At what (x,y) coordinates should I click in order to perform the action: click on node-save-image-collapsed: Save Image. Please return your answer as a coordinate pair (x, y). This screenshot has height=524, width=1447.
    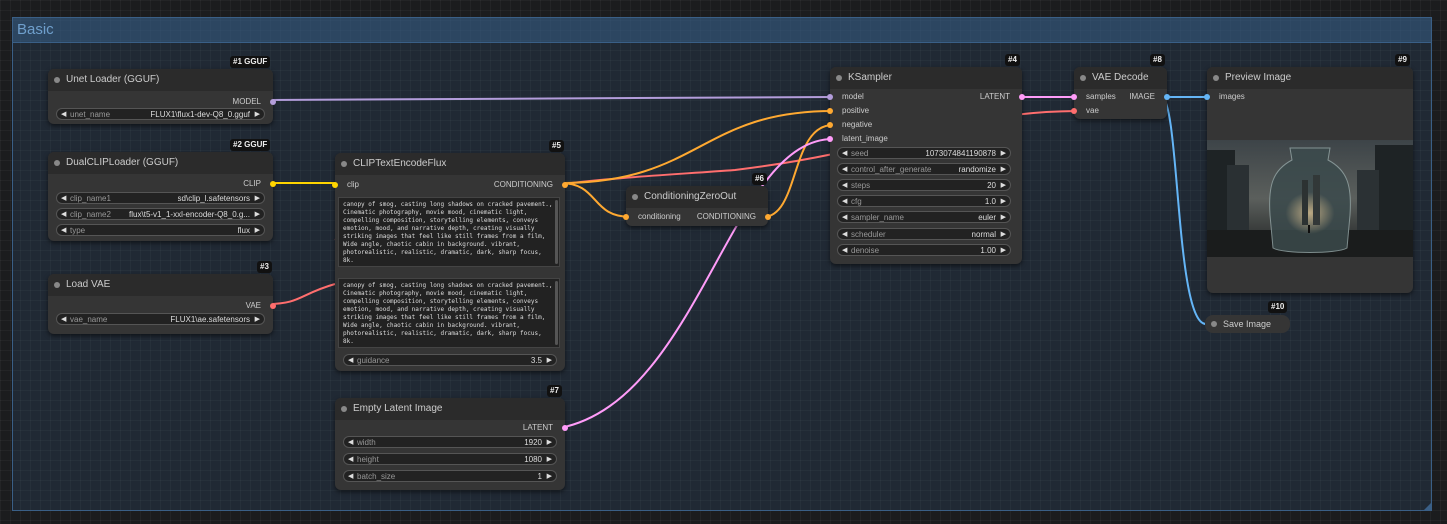
    Looking at the image, I should click on (1247, 324).